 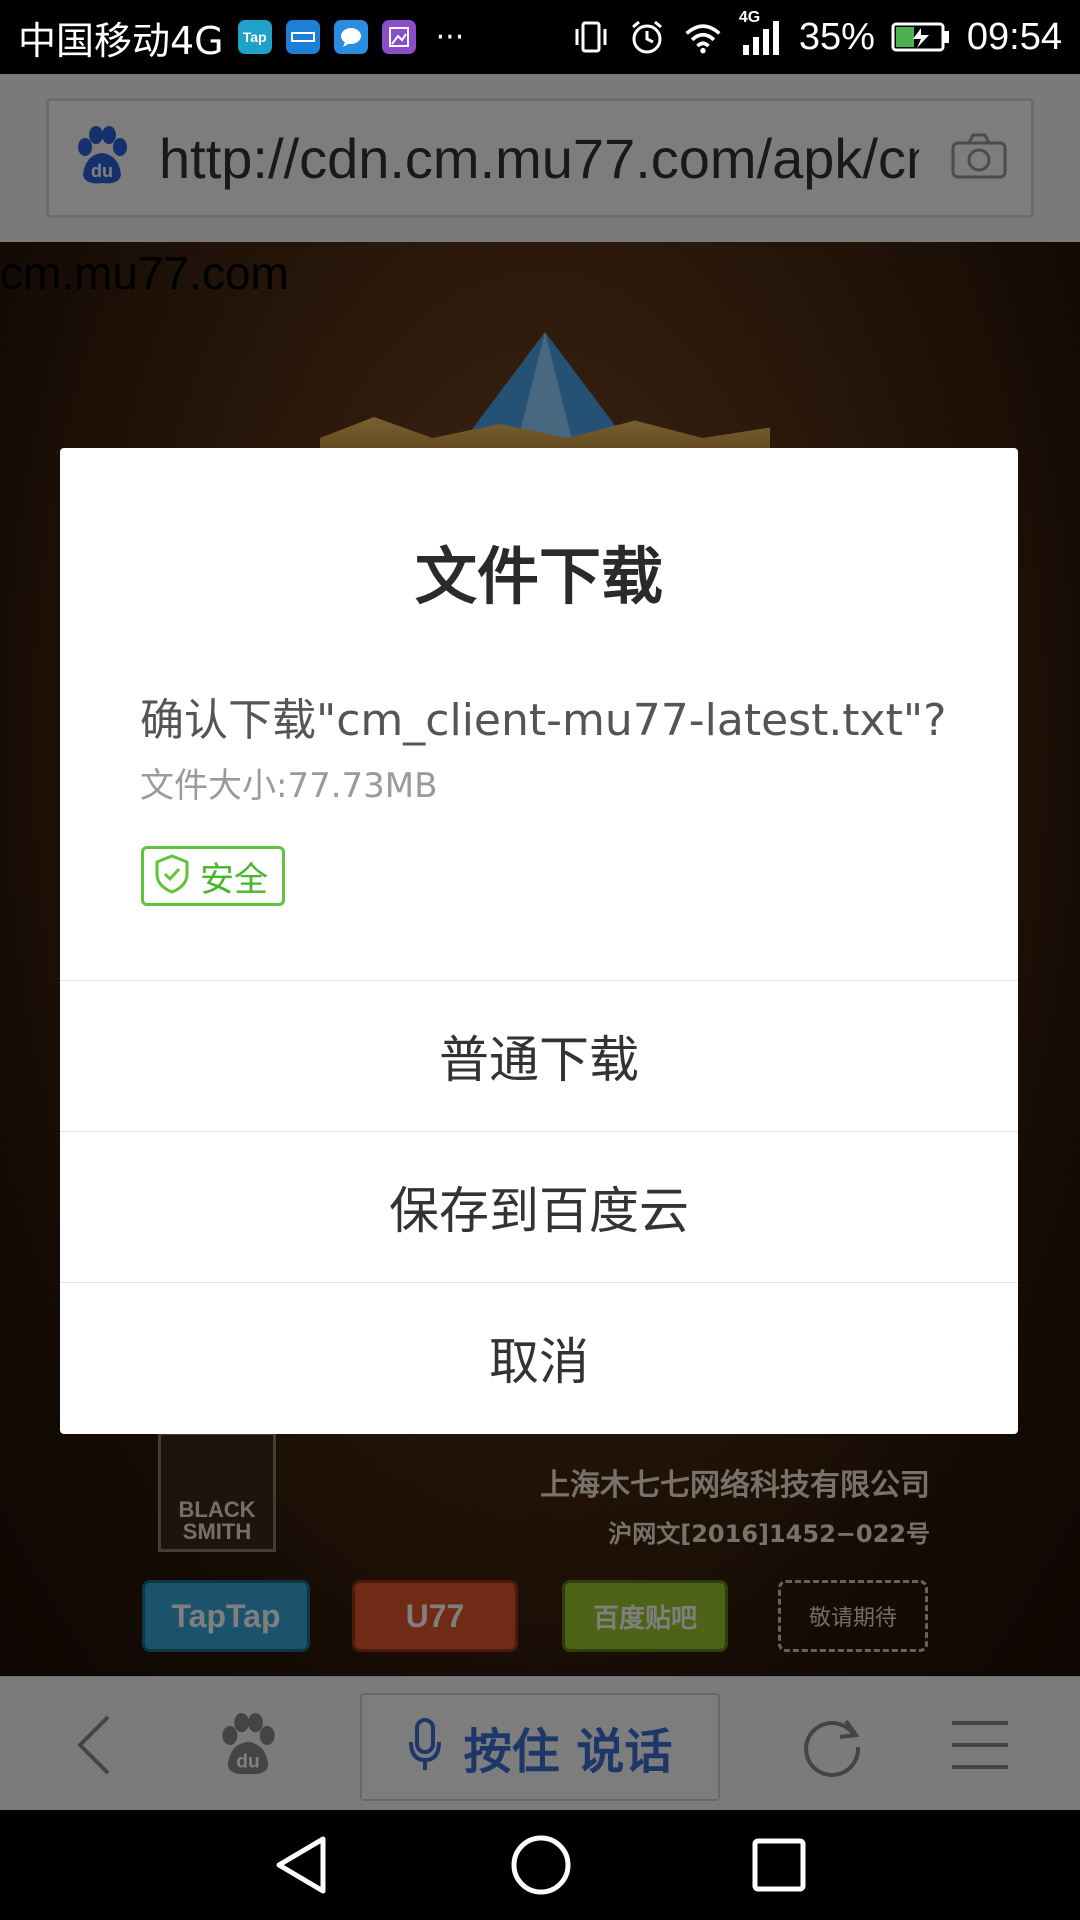 What do you see at coordinates (539, 1206) in the screenshot?
I see `save-to-baidu-cloud-button: 保存到百度云` at bounding box center [539, 1206].